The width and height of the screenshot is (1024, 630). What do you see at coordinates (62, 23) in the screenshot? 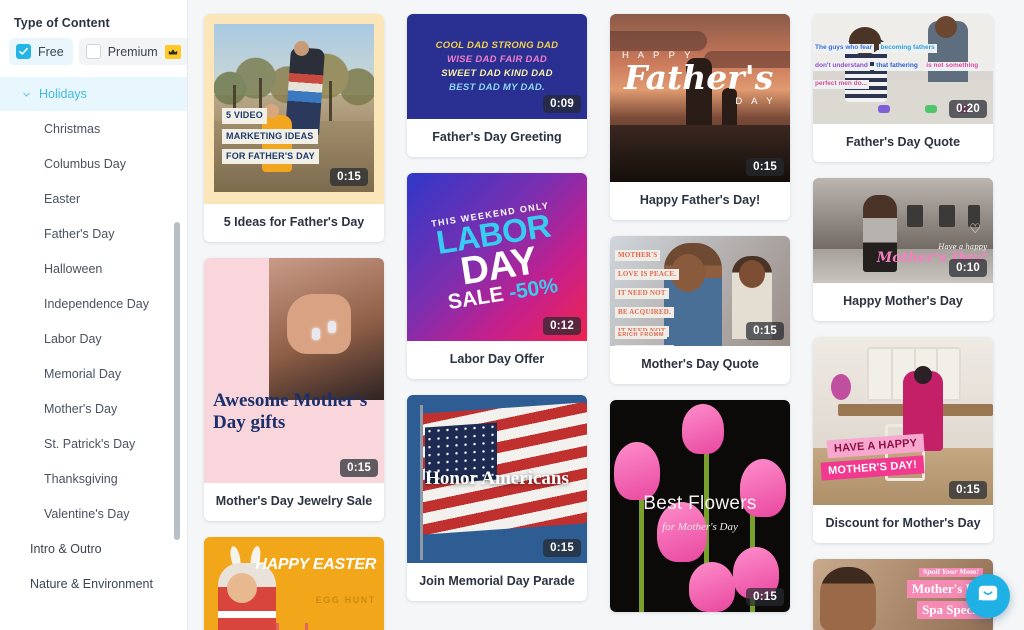
I see `sidebar-heading: Type of Content` at bounding box center [62, 23].